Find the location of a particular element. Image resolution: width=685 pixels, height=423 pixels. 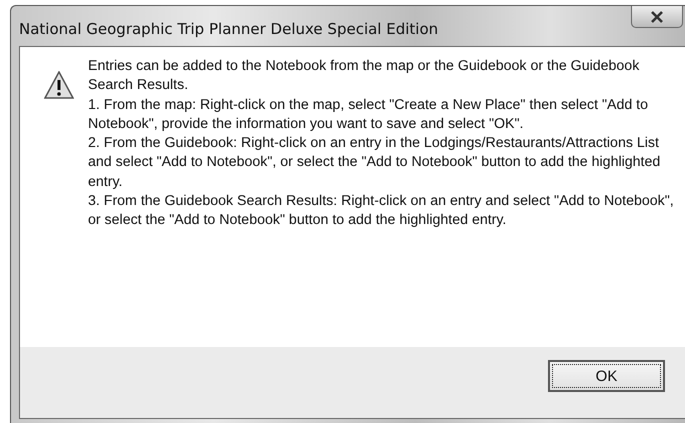

window-title: National Geographic Trip Planner Deluxe Special Edition is located at coordinates (228, 29).